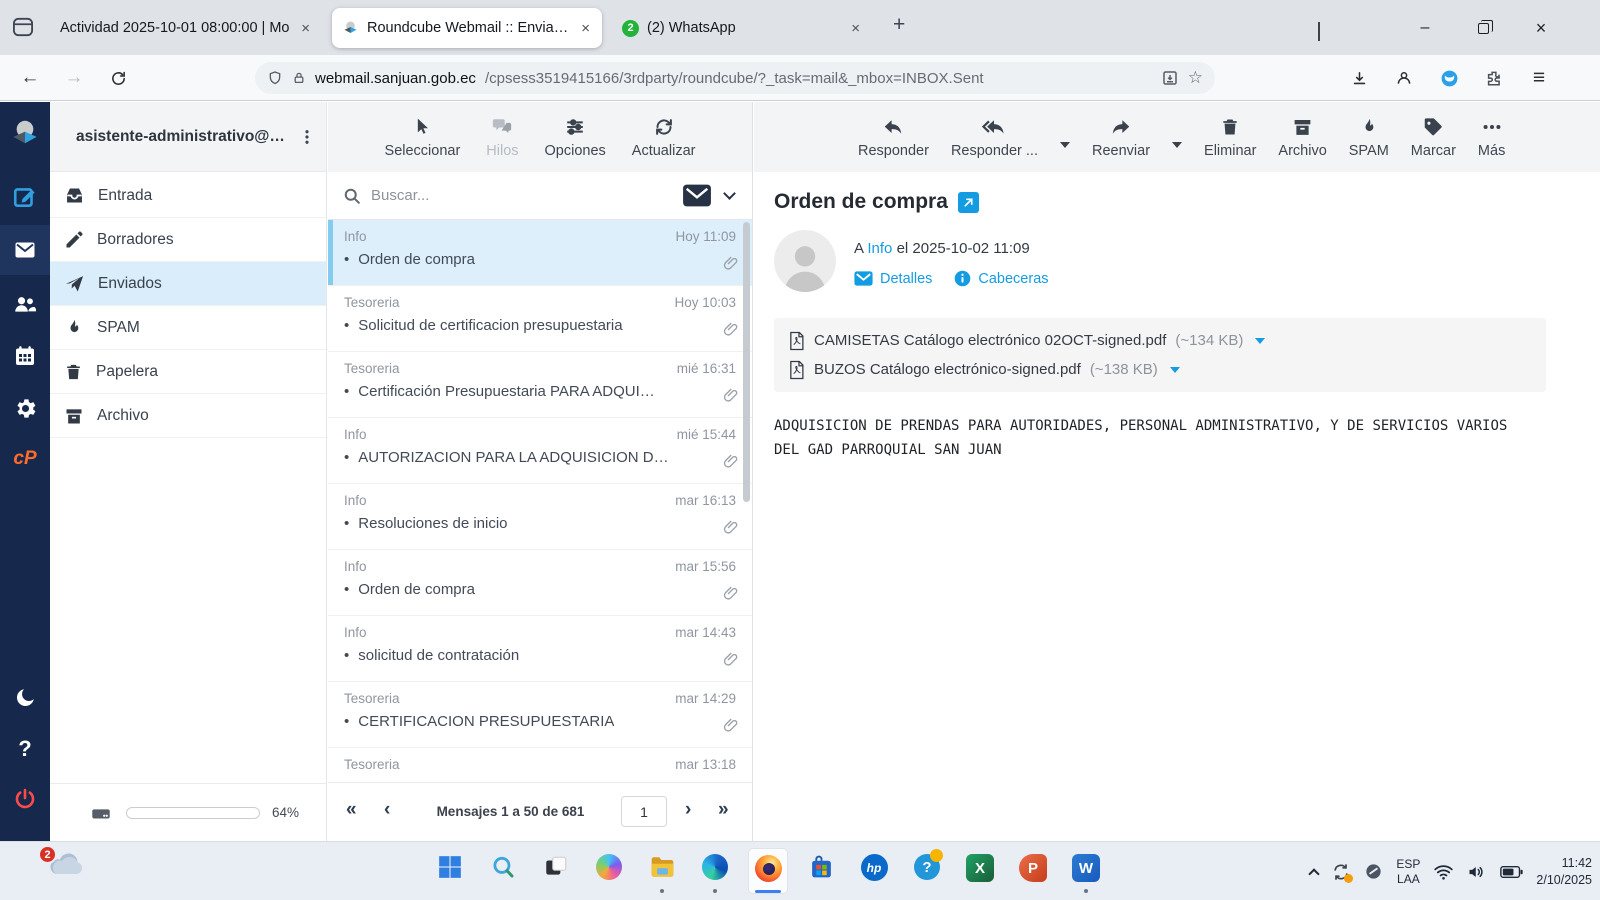 The image size is (1600, 900). What do you see at coordinates (609, 871) in the screenshot?
I see `copilot-icon` at bounding box center [609, 871].